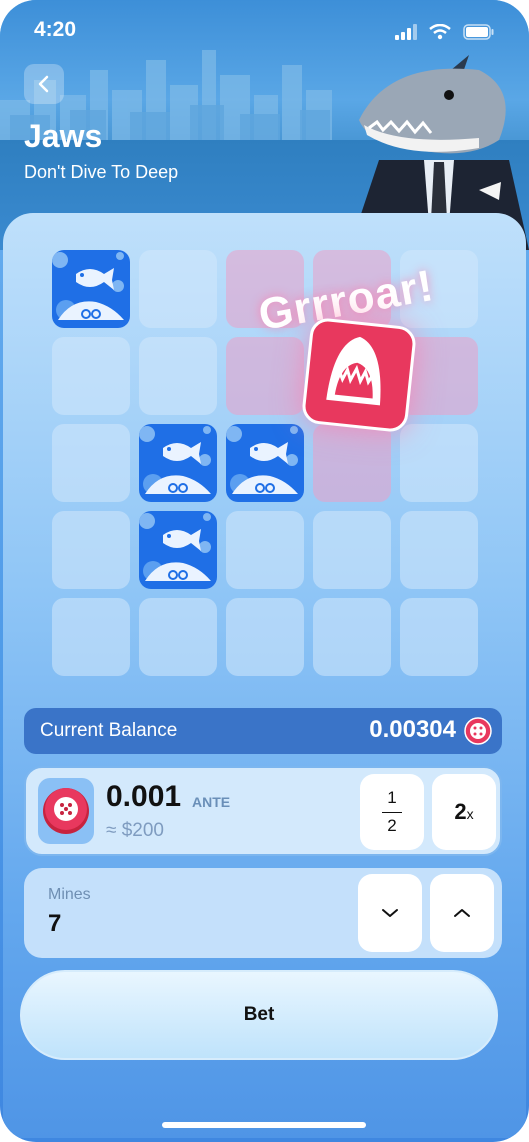 This screenshot has width=529, height=1142. I want to click on balance-value: 0.00304, so click(412, 729).